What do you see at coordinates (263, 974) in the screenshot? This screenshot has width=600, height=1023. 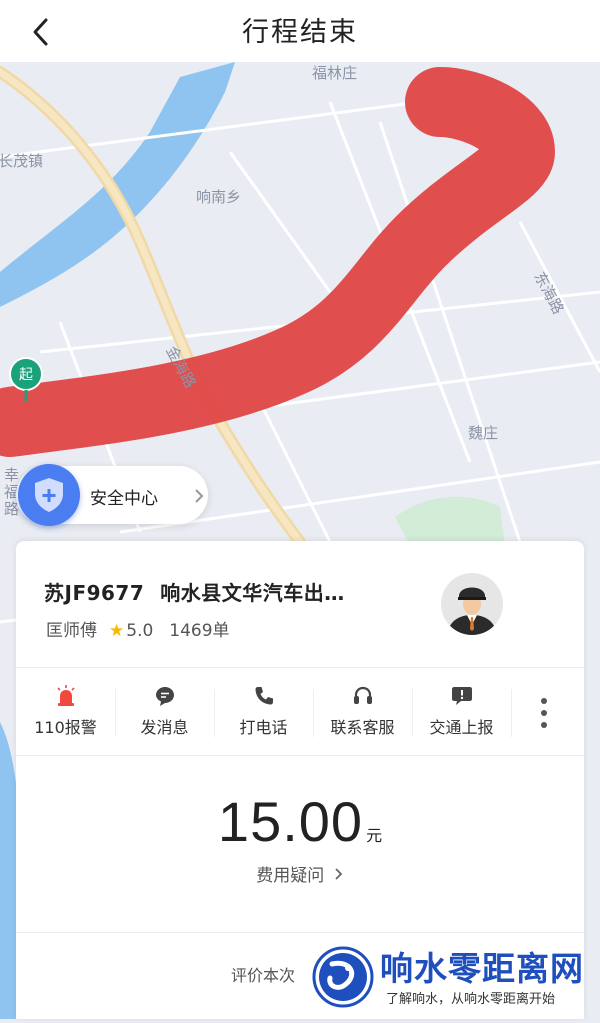 I see `rate-trip-prompt: 评价本次` at bounding box center [263, 974].